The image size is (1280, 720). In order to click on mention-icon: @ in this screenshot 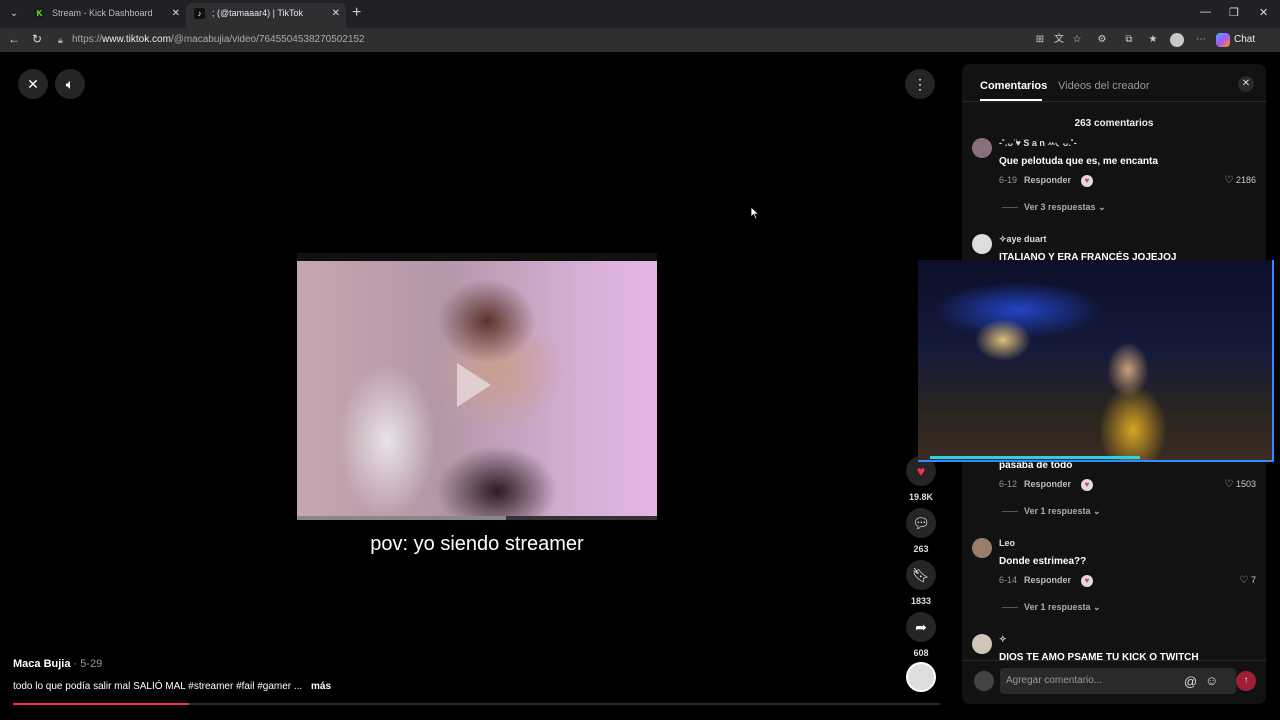, I will do `click(1190, 681)`.